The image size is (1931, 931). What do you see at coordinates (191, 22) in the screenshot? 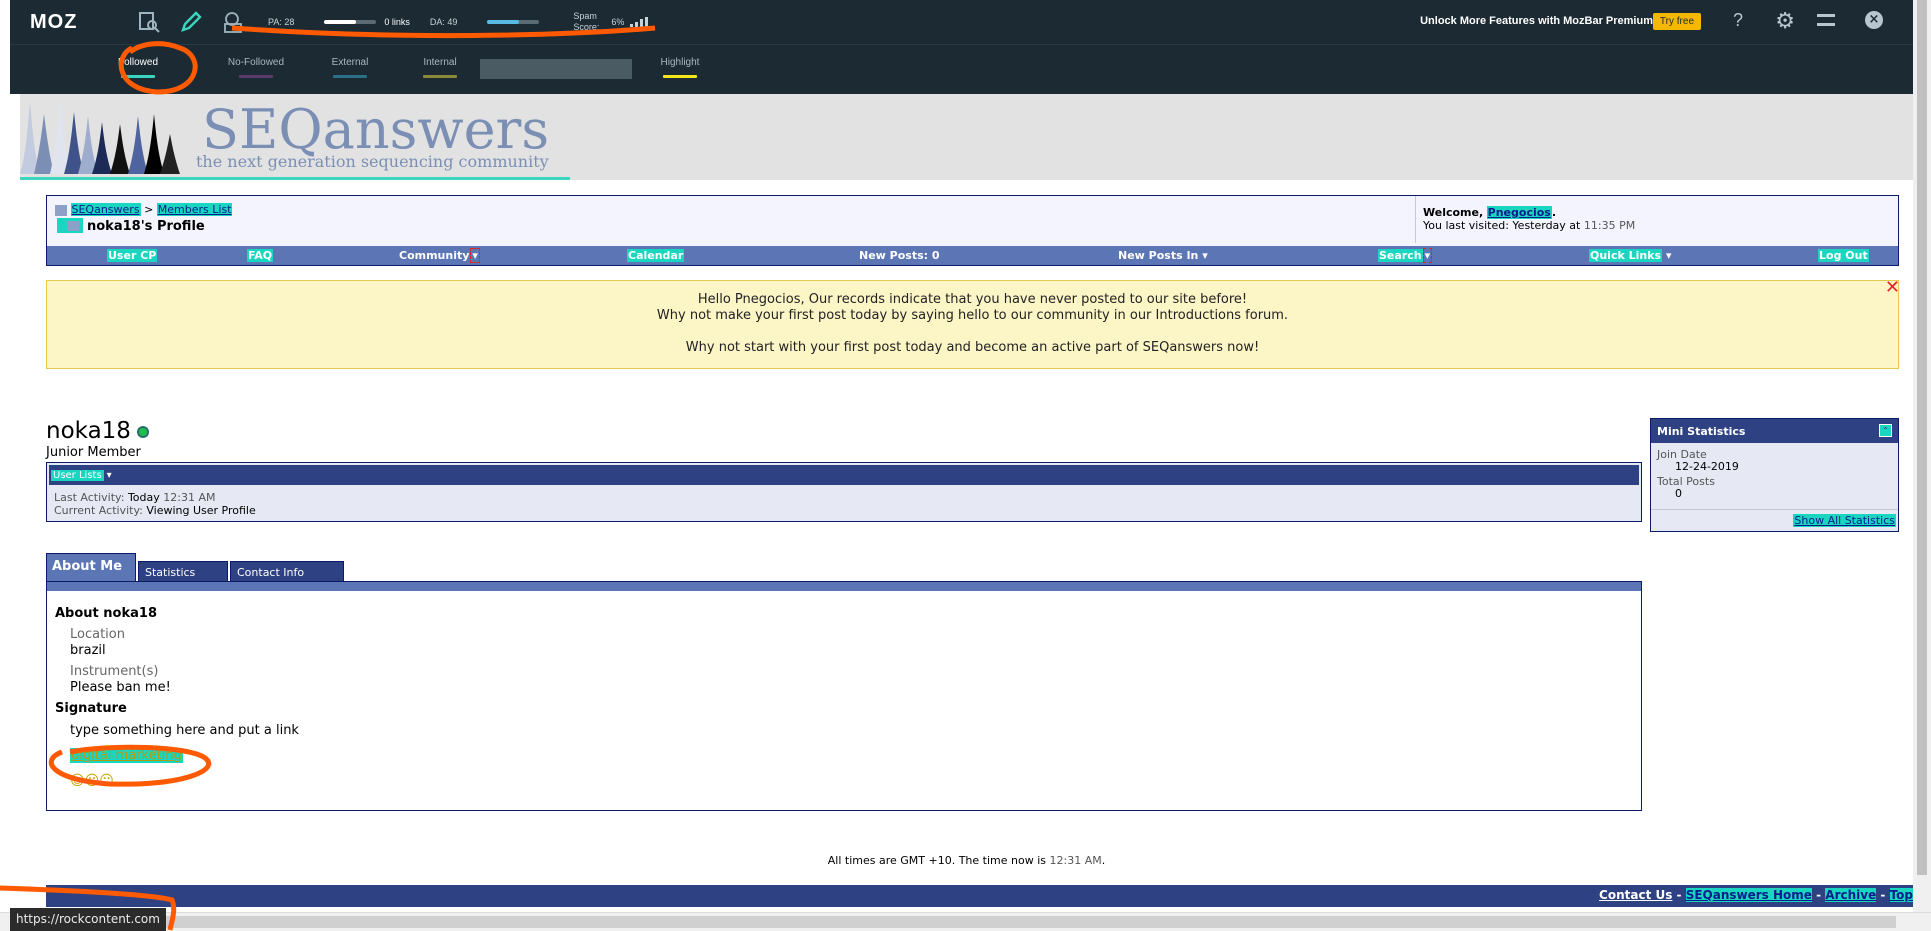
I see `highlight-pencil-icon` at bounding box center [191, 22].